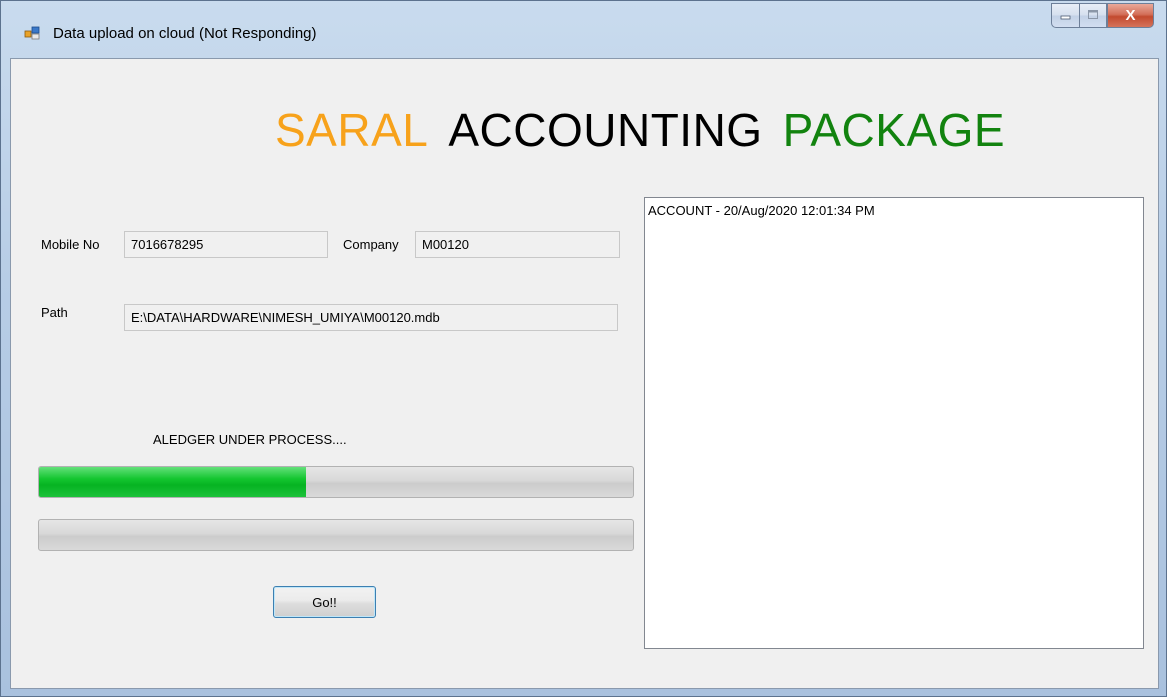  Describe the element at coordinates (54, 312) in the screenshot. I see `path-label: Path` at that location.